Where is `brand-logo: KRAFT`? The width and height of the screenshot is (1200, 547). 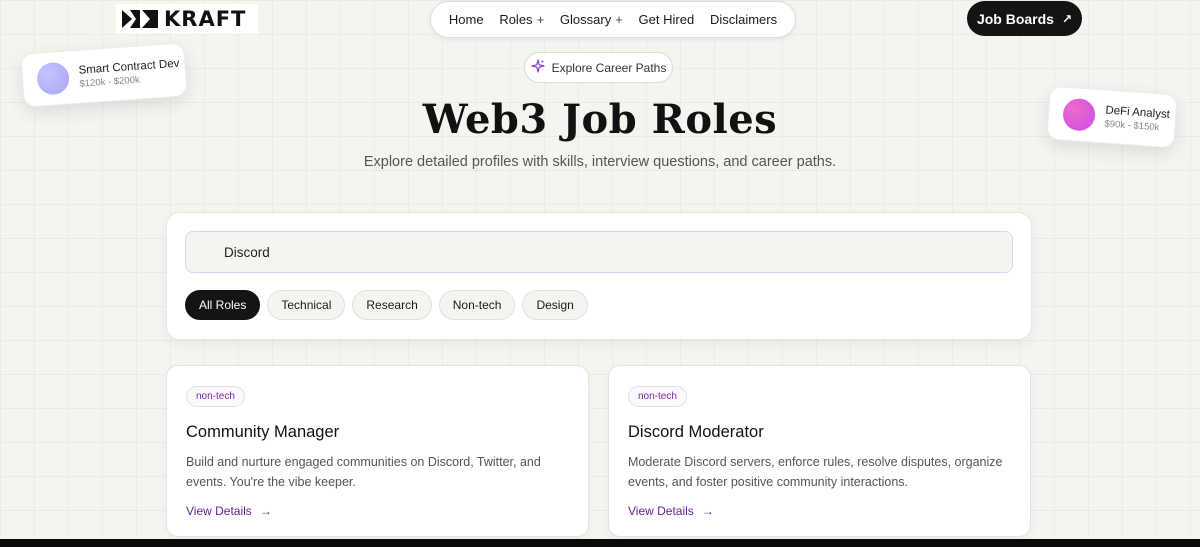
brand-logo: KRAFT is located at coordinates (187, 19).